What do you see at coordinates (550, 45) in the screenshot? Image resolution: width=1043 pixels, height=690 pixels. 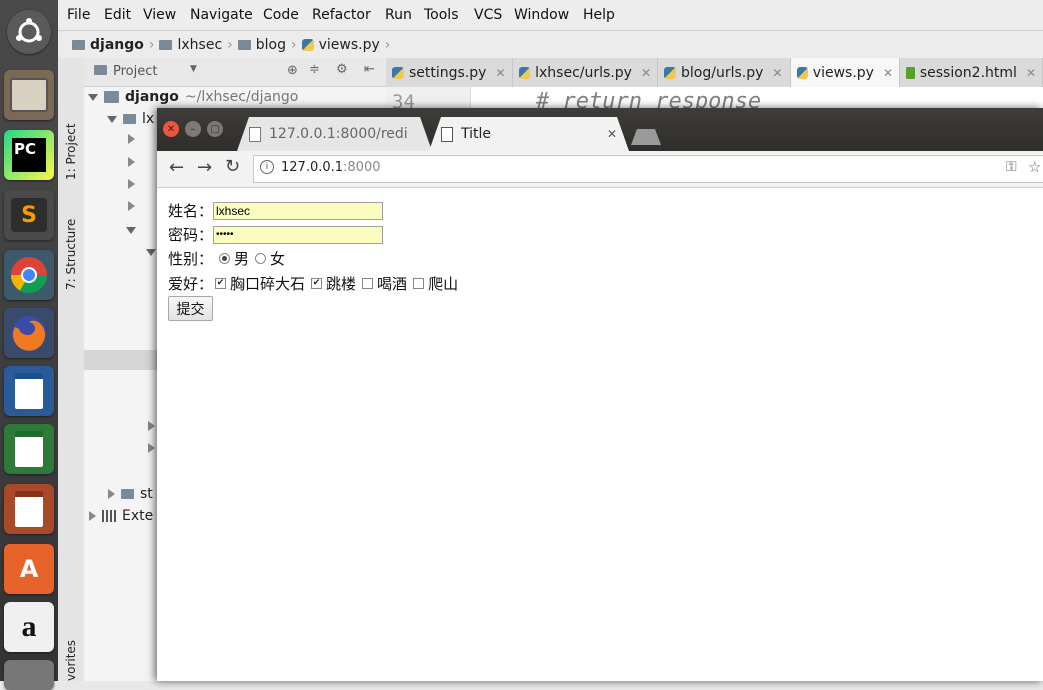 I see `breadcrumb: django › lxhsec › blog › views.py ›` at bounding box center [550, 45].